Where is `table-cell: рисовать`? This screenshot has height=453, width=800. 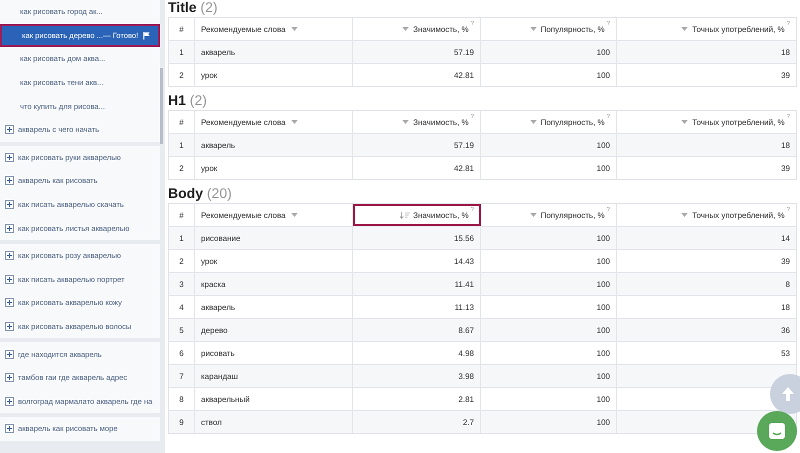
table-cell: рисовать is located at coordinates (218, 353).